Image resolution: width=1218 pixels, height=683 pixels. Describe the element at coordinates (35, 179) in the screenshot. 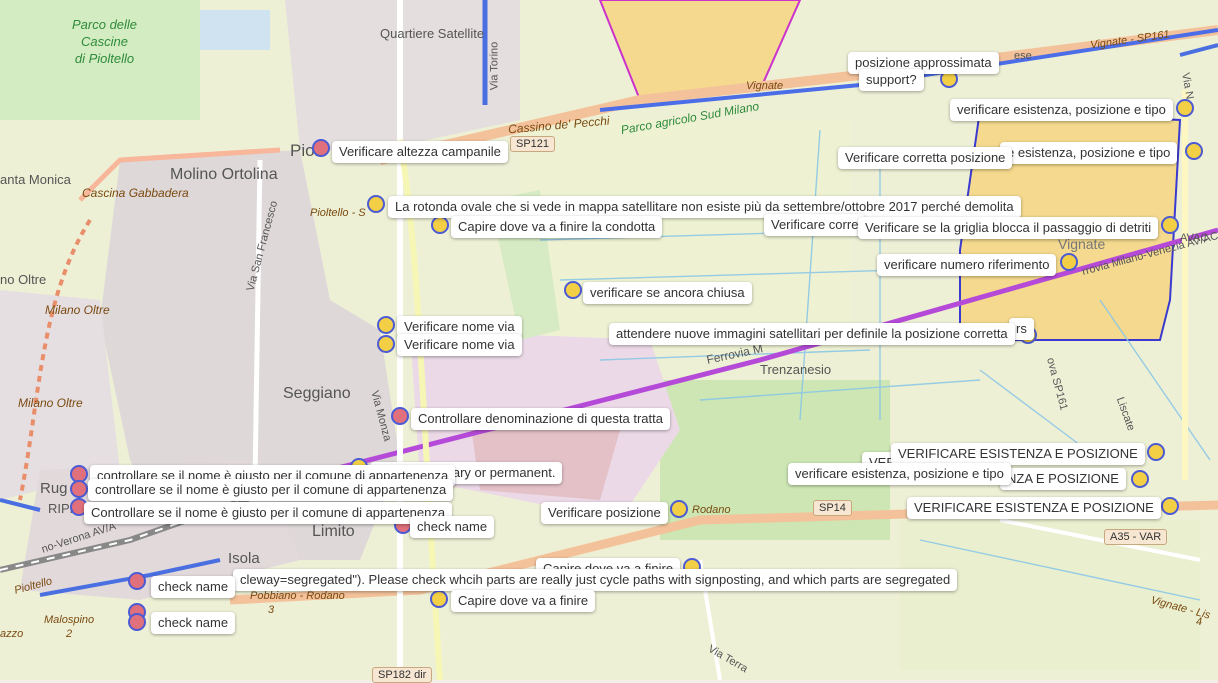

I see `map-label: anta Monica` at that location.